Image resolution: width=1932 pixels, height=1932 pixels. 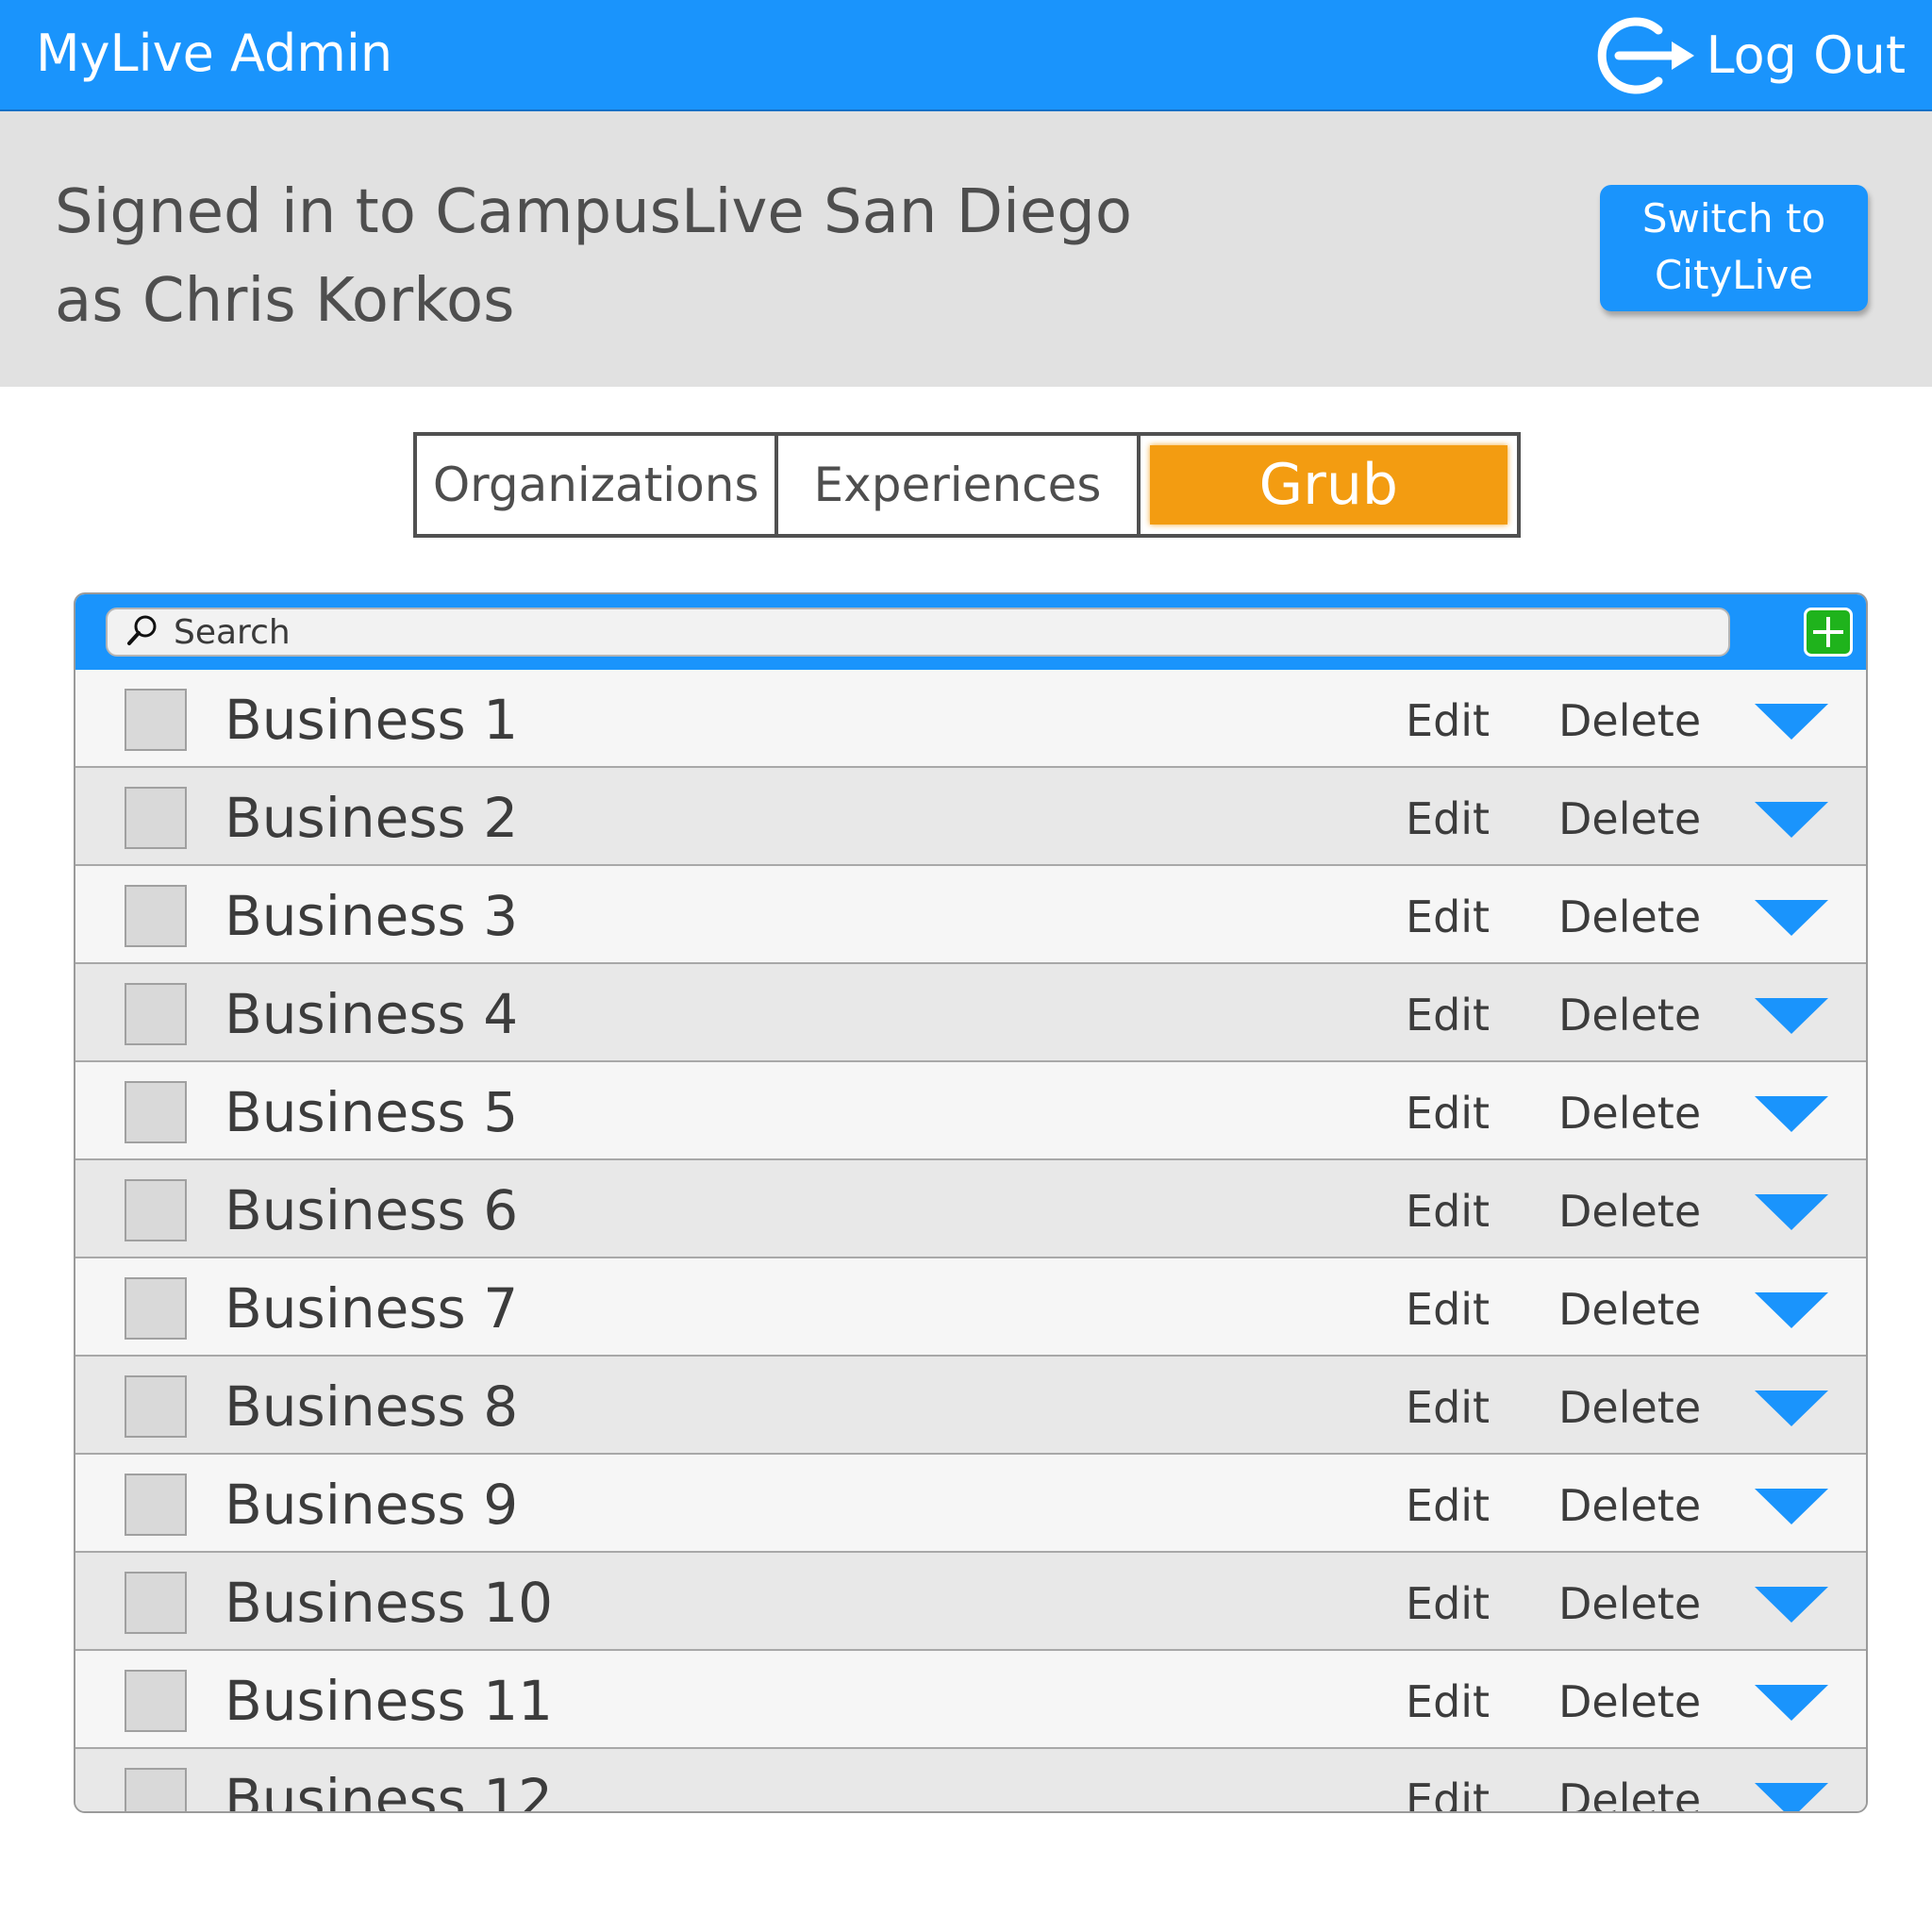 What do you see at coordinates (971, 1111) in the screenshot?
I see `table-row: Business 5 Edit Delete` at bounding box center [971, 1111].